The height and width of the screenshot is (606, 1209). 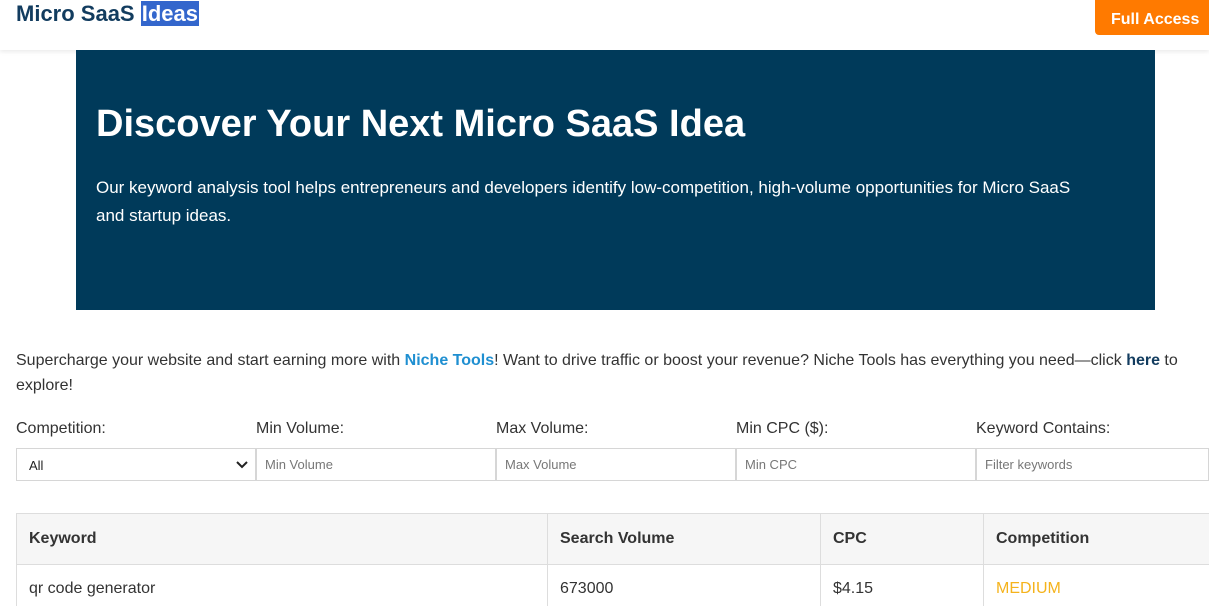 What do you see at coordinates (902, 585) in the screenshot?
I see `cell-cpc: $4.15` at bounding box center [902, 585].